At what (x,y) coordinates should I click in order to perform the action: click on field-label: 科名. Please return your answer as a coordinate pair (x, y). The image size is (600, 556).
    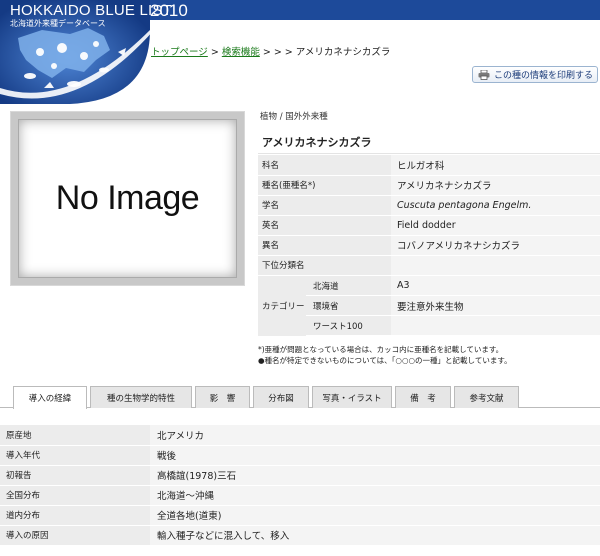
    Looking at the image, I should click on (324, 165).